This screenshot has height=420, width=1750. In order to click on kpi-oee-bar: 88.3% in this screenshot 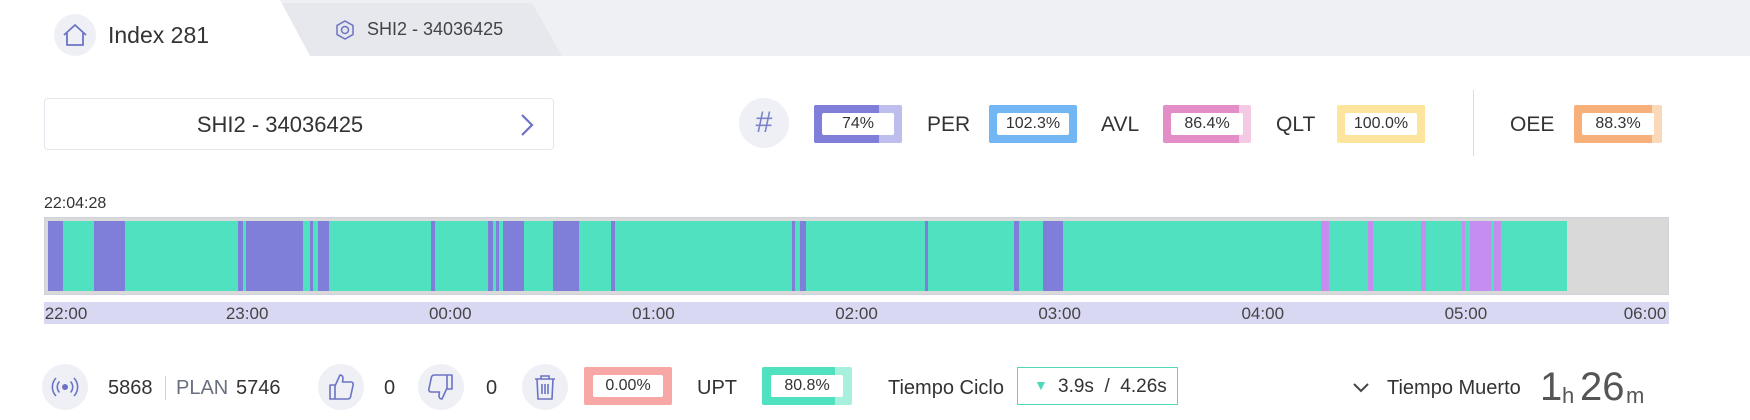, I will do `click(1618, 124)`.